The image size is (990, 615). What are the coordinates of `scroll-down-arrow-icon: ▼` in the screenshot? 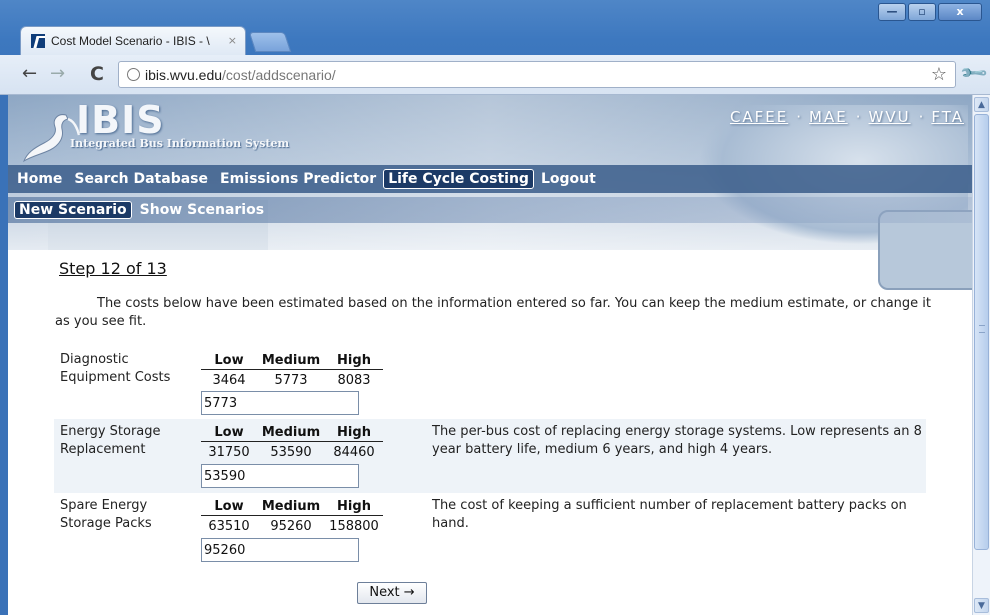 It's located at (981, 605).